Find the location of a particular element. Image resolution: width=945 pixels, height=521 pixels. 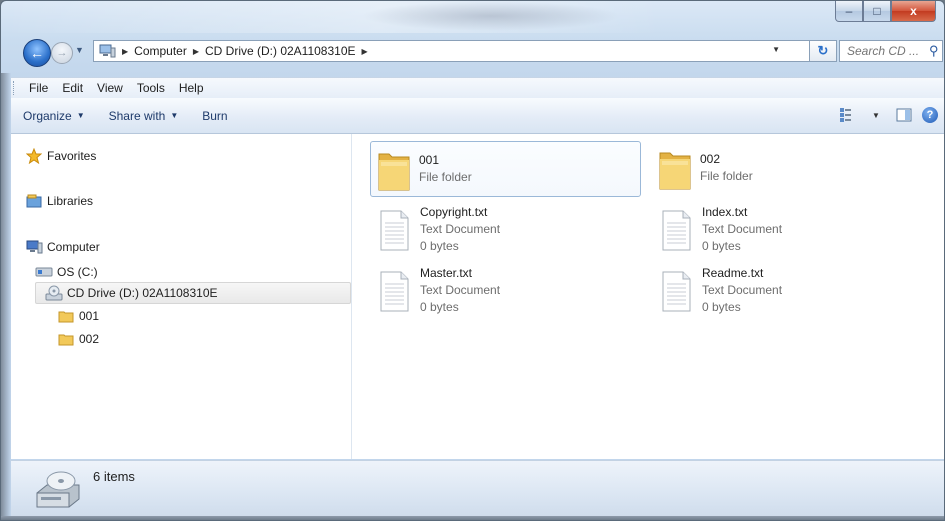

back-button: ← is located at coordinates (37, 53).